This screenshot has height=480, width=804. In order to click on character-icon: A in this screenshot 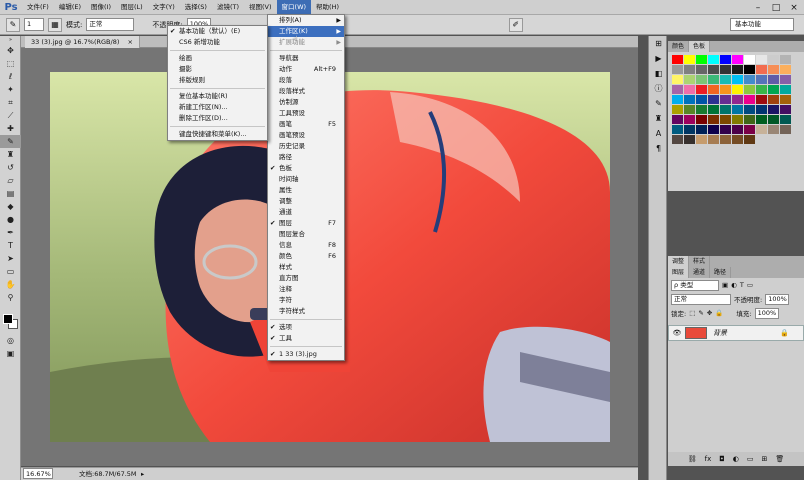, I will do `click(658, 133)`.